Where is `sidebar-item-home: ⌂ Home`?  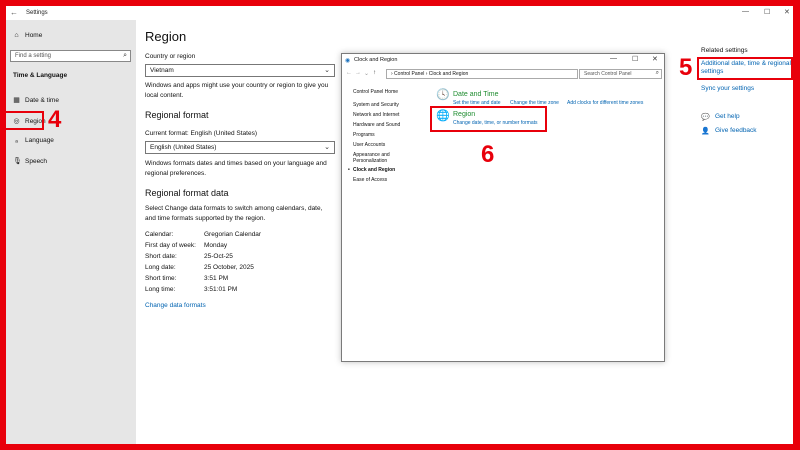 sidebar-item-home: ⌂ Home is located at coordinates (27, 35).